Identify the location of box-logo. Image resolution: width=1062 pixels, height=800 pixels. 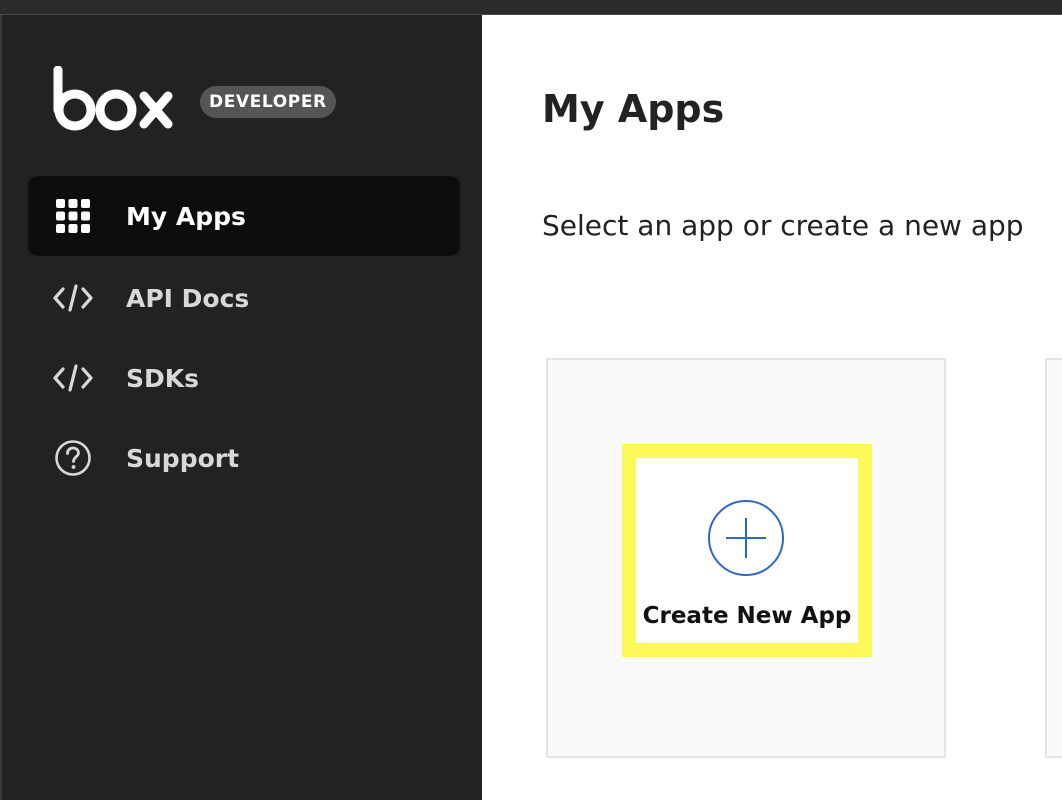
(113, 99).